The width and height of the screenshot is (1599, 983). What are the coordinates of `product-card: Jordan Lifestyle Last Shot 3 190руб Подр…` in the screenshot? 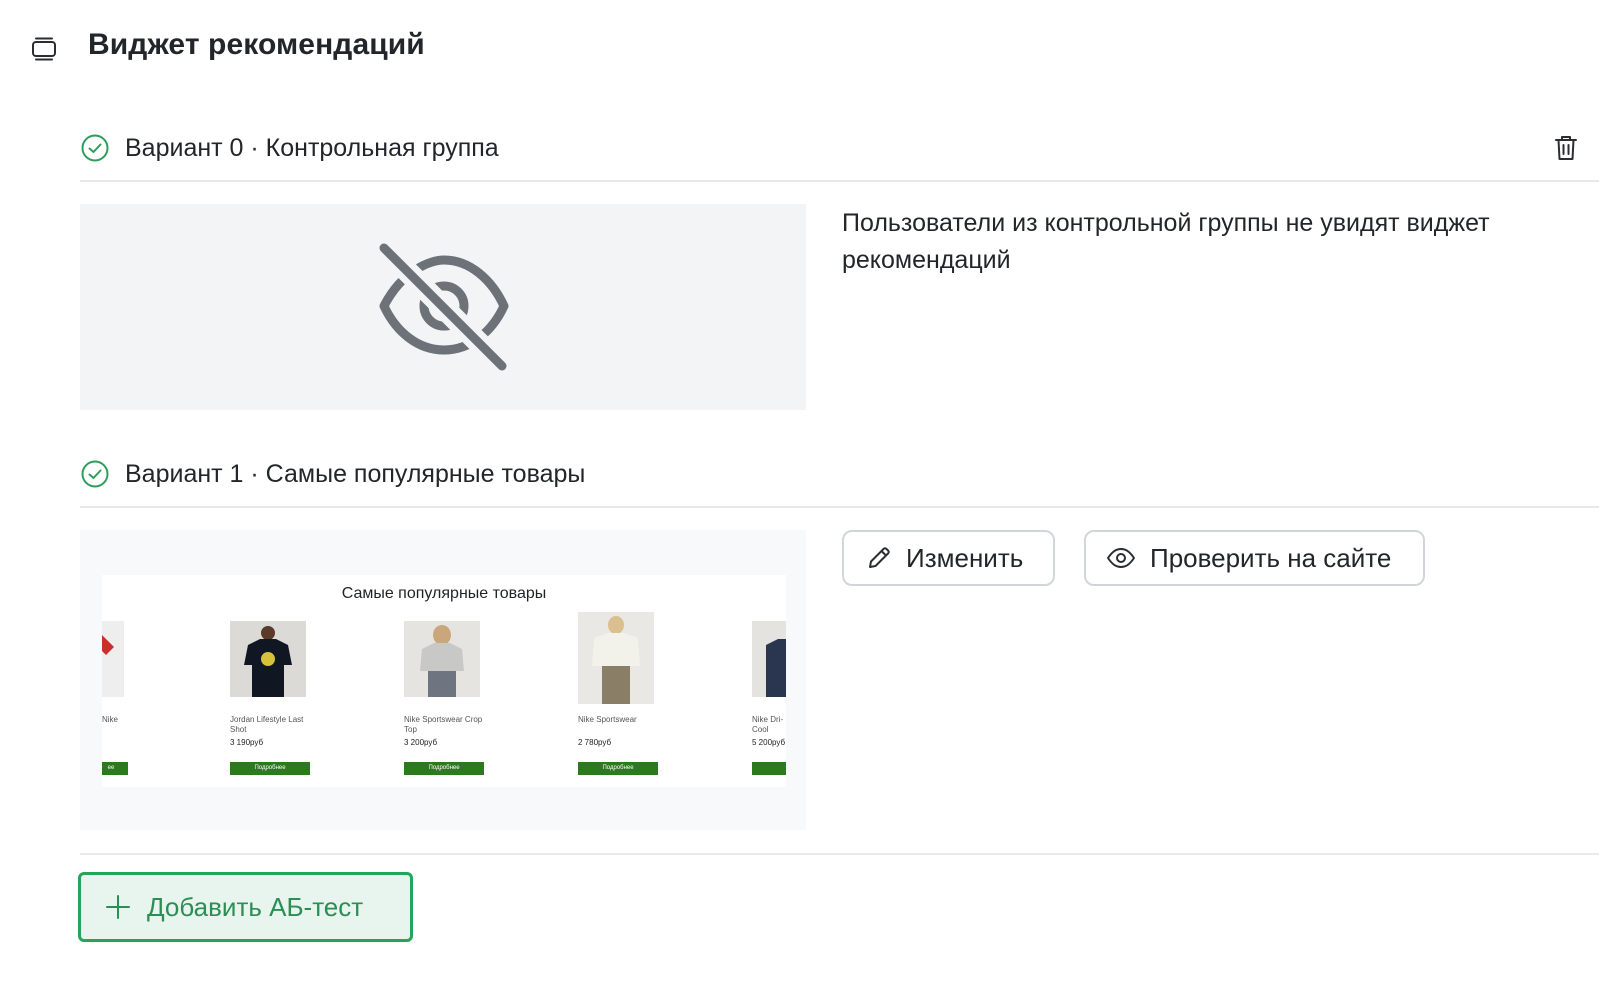 It's located at (285, 681).